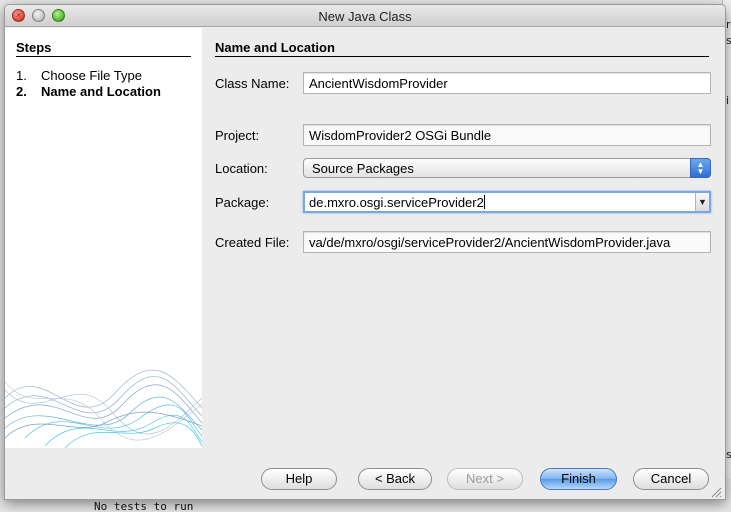  What do you see at coordinates (103, 56) in the screenshot?
I see `steps-divider` at bounding box center [103, 56].